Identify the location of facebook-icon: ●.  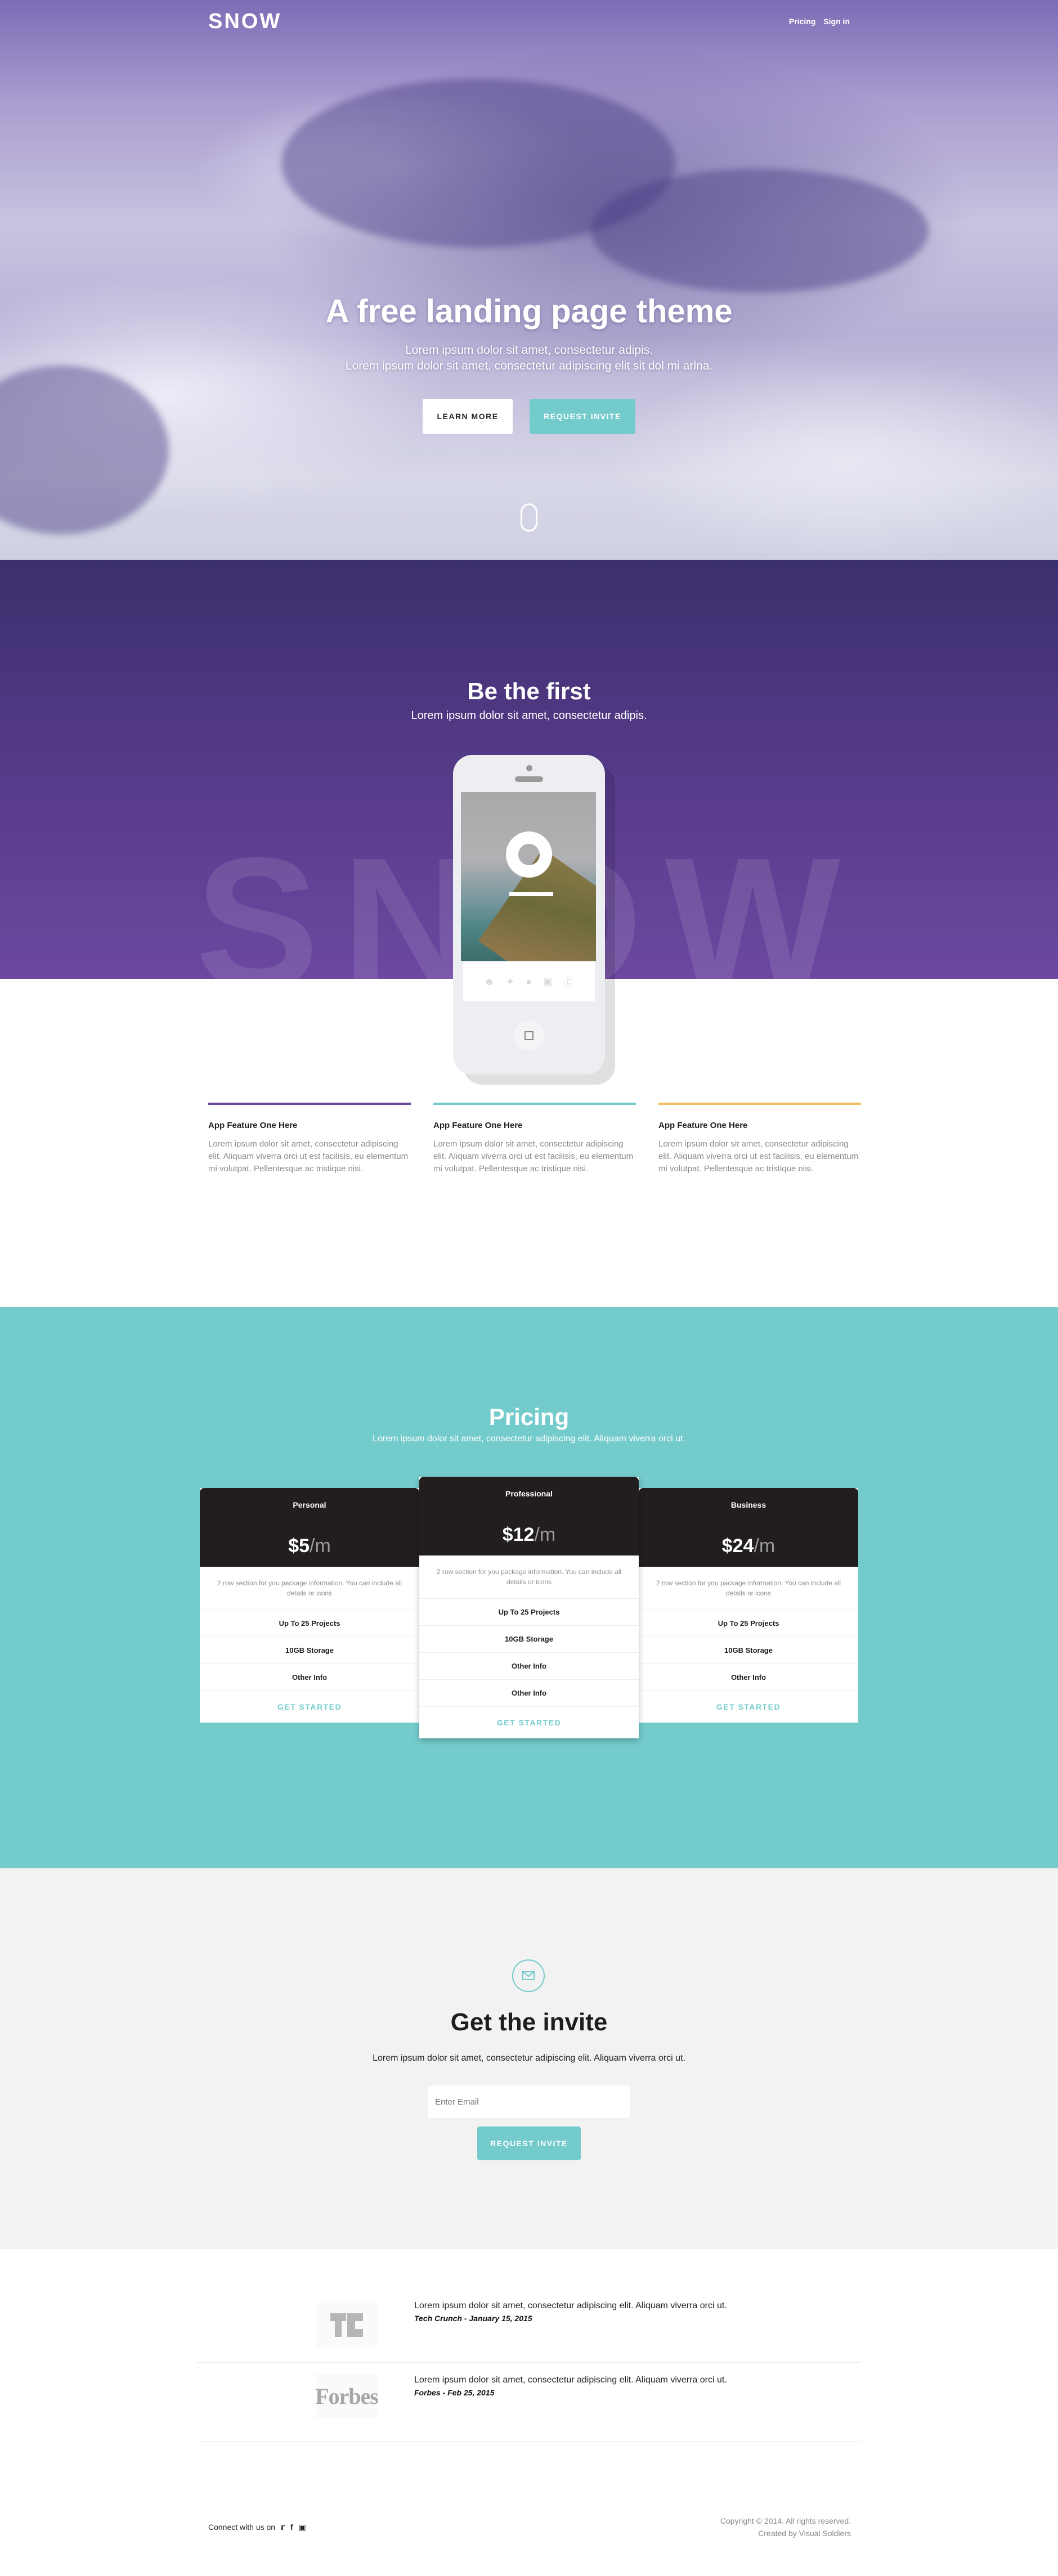
(529, 981).